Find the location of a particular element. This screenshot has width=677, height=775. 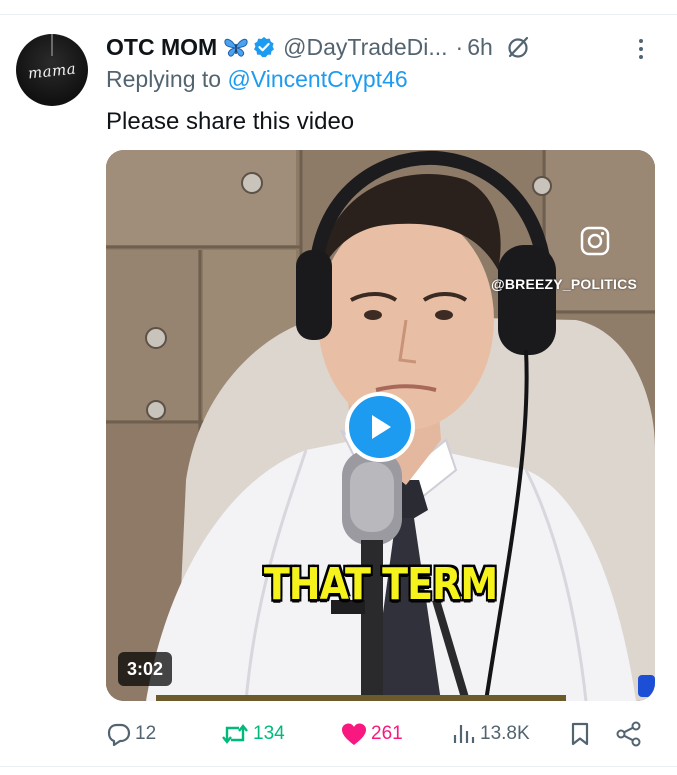

reply-icon is located at coordinates (119, 735).